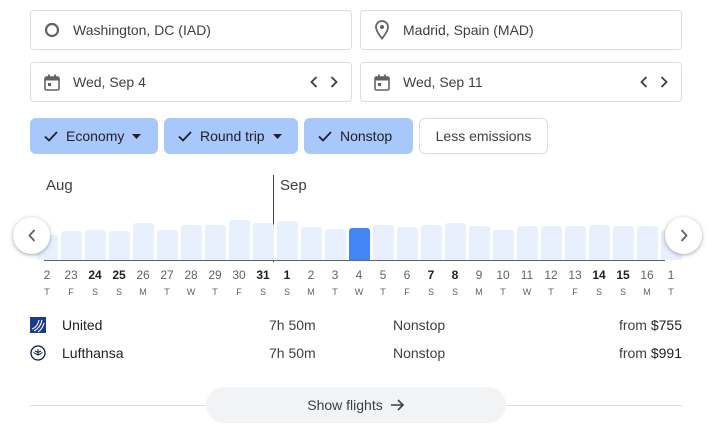 The width and height of the screenshot is (713, 437). I want to click on result-row-lufthansa: Lufthansa 7h 50m Nonstop from $991, so click(356, 353).